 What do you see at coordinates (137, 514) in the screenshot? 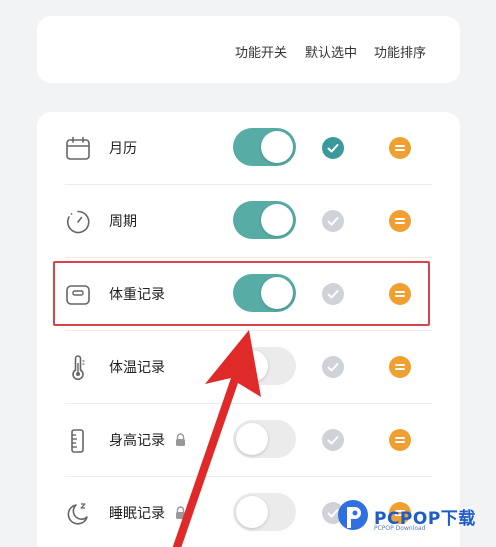
I see `feature-label: 睡眠记录` at bounding box center [137, 514].